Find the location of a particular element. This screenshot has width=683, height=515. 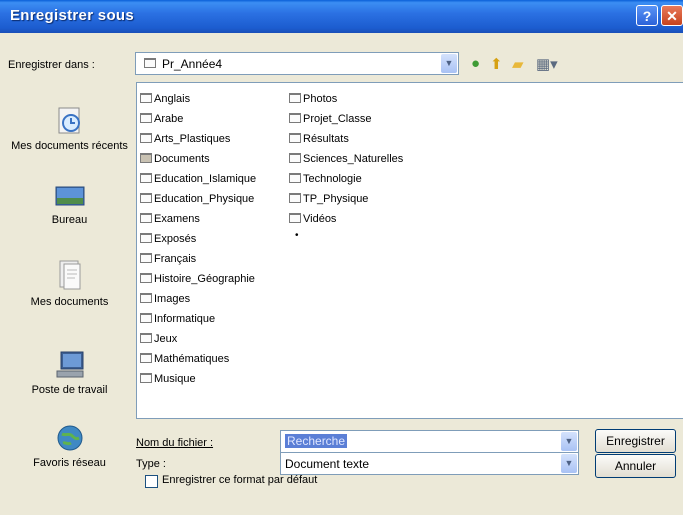

place-my-documents: Mes documents is located at coordinates (69, 283).